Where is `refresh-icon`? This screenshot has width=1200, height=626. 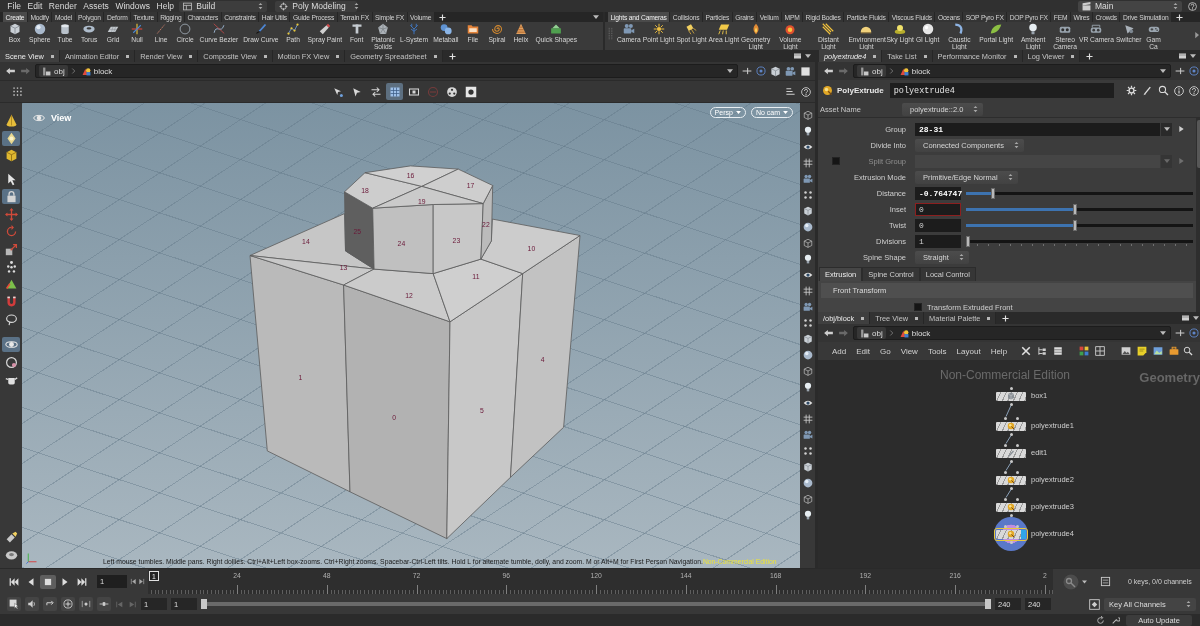 refresh-icon is located at coordinates (1100, 620).